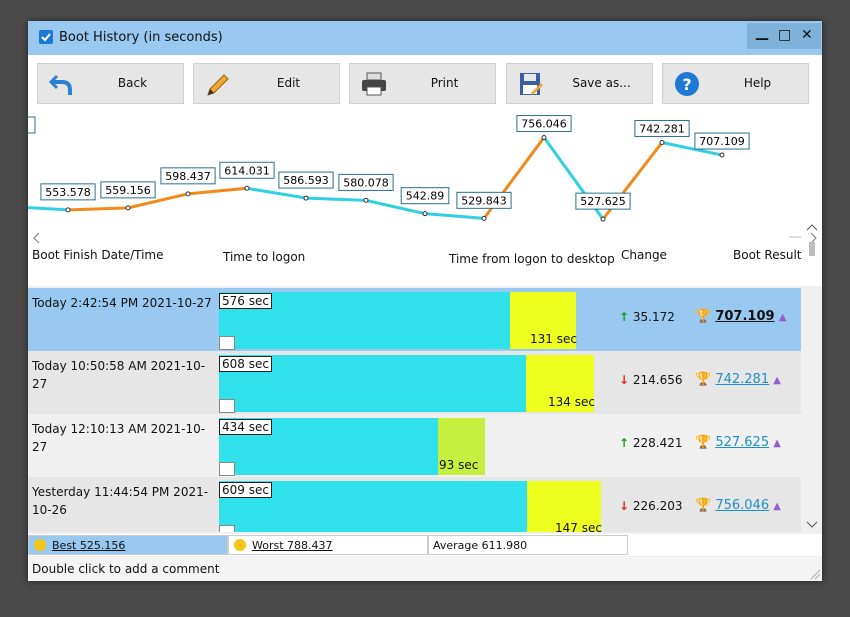 This screenshot has height=617, width=850. What do you see at coordinates (703, 379) in the screenshot?
I see `trophy-icon: 🏆` at bounding box center [703, 379].